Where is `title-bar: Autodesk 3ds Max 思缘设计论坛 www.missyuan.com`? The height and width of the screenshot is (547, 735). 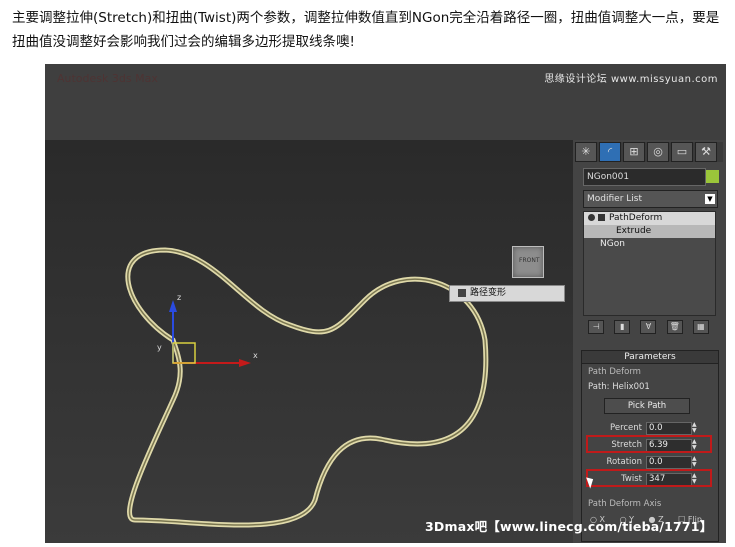 title-bar: Autodesk 3ds Max 思缘设计论坛 www.missyuan.com is located at coordinates (385, 102).